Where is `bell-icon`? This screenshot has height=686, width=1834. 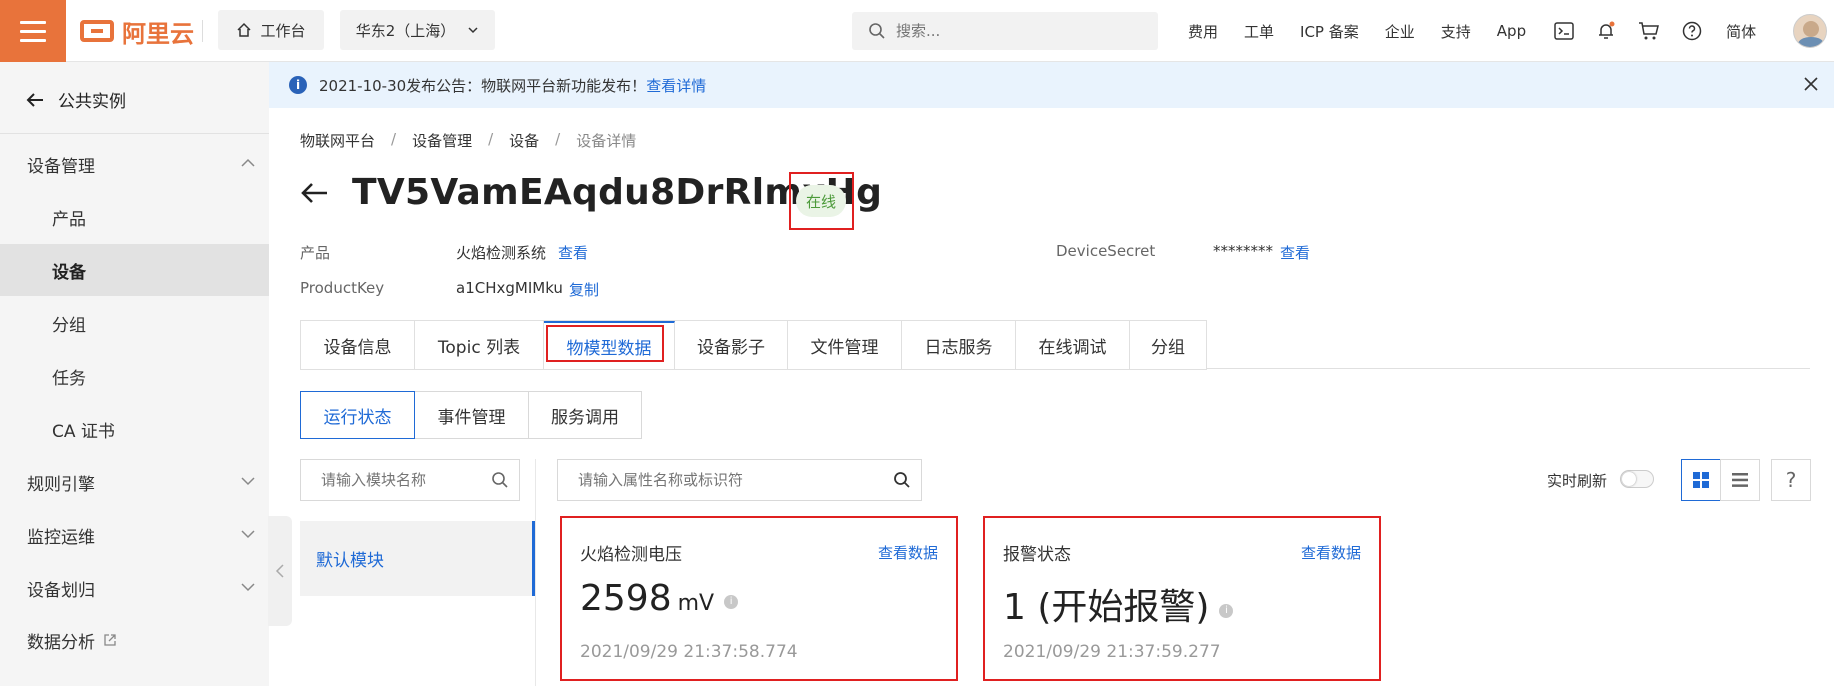 bell-icon is located at coordinates (1606, 31).